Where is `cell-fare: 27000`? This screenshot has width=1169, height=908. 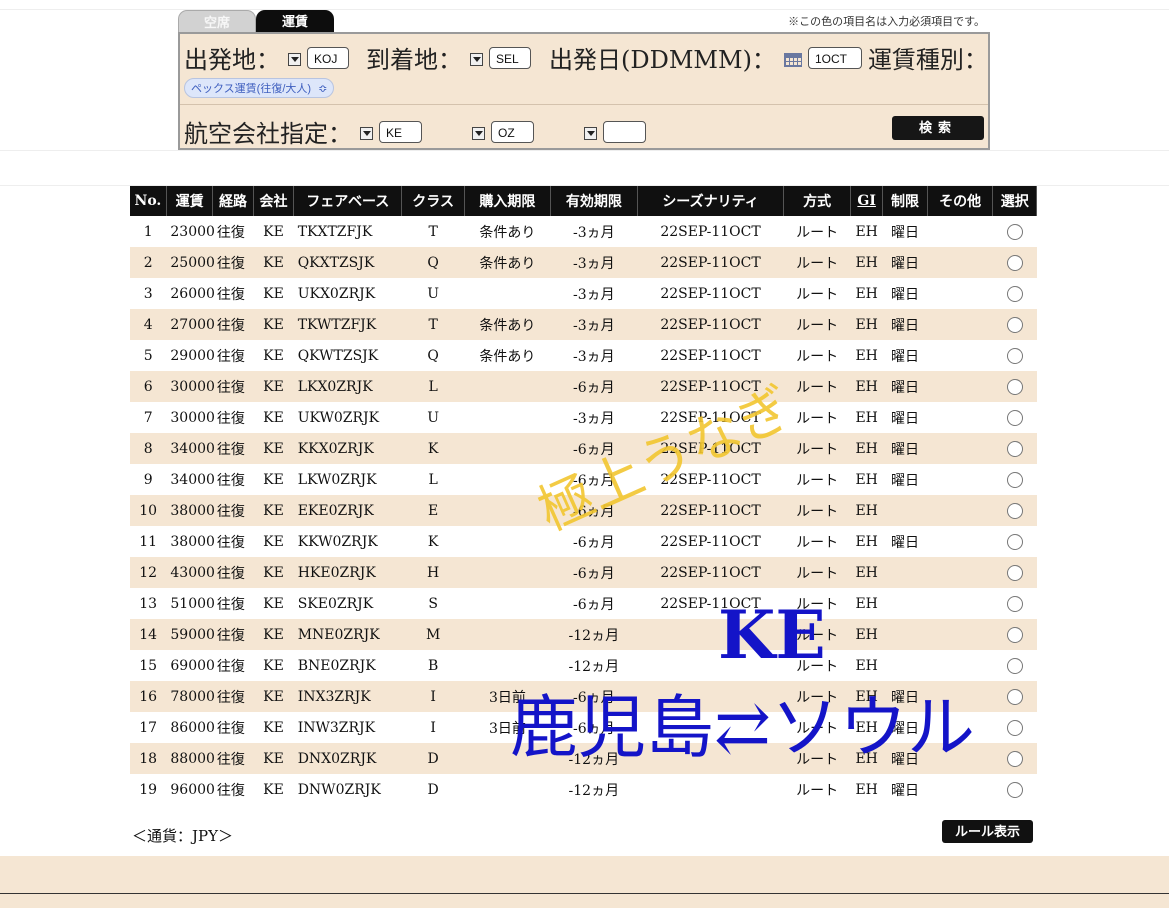 cell-fare: 27000 is located at coordinates (190, 324).